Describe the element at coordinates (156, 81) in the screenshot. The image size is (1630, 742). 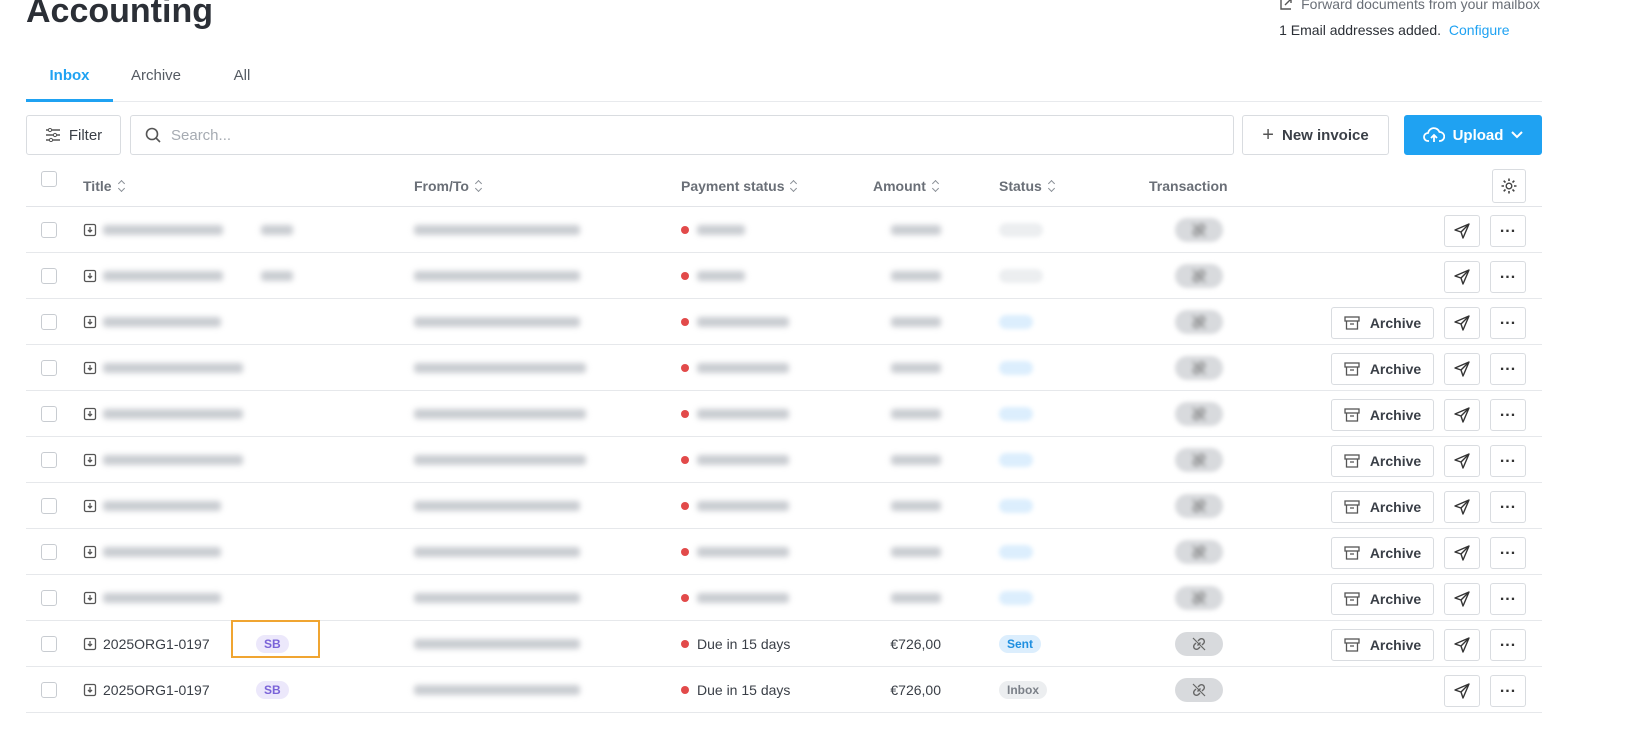
I see `tab-archive: Archive` at that location.